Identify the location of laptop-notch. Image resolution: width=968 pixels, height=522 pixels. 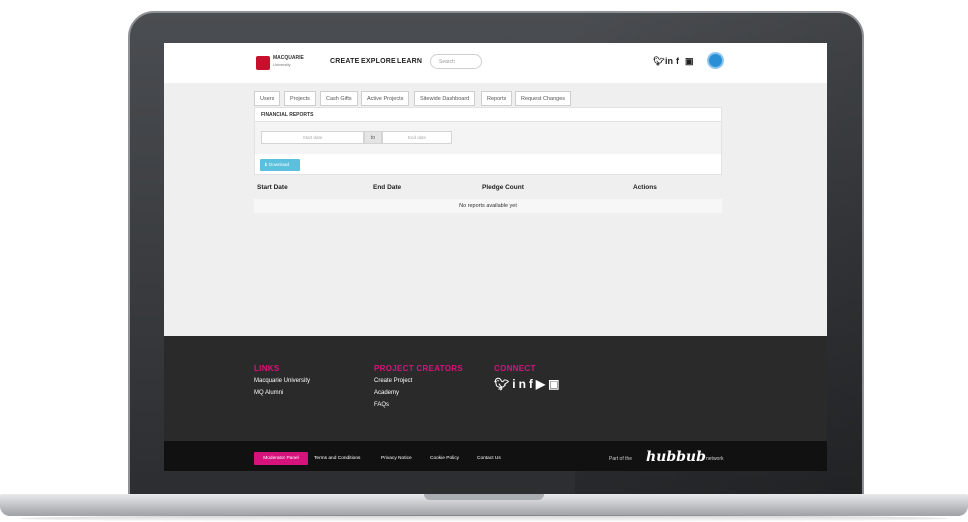
(484, 497).